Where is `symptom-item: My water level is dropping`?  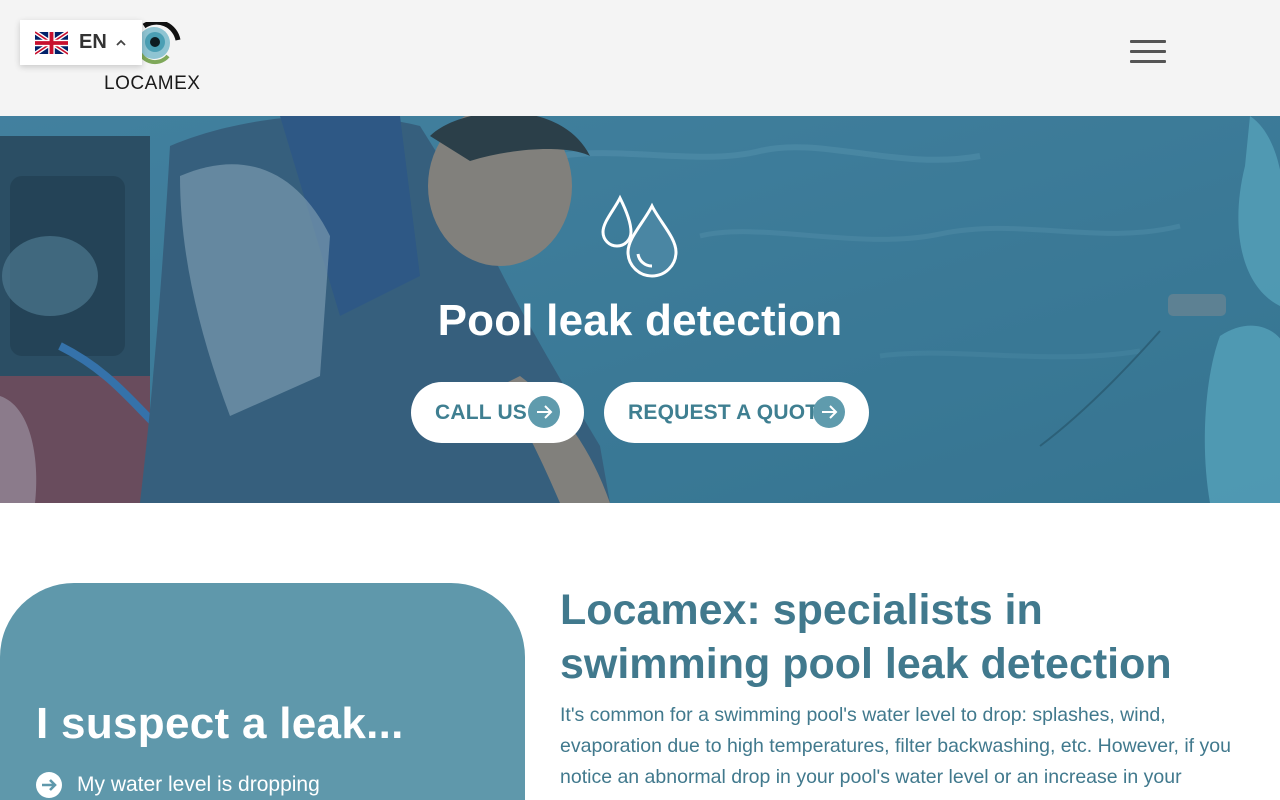 symptom-item: My water level is dropping is located at coordinates (178, 785).